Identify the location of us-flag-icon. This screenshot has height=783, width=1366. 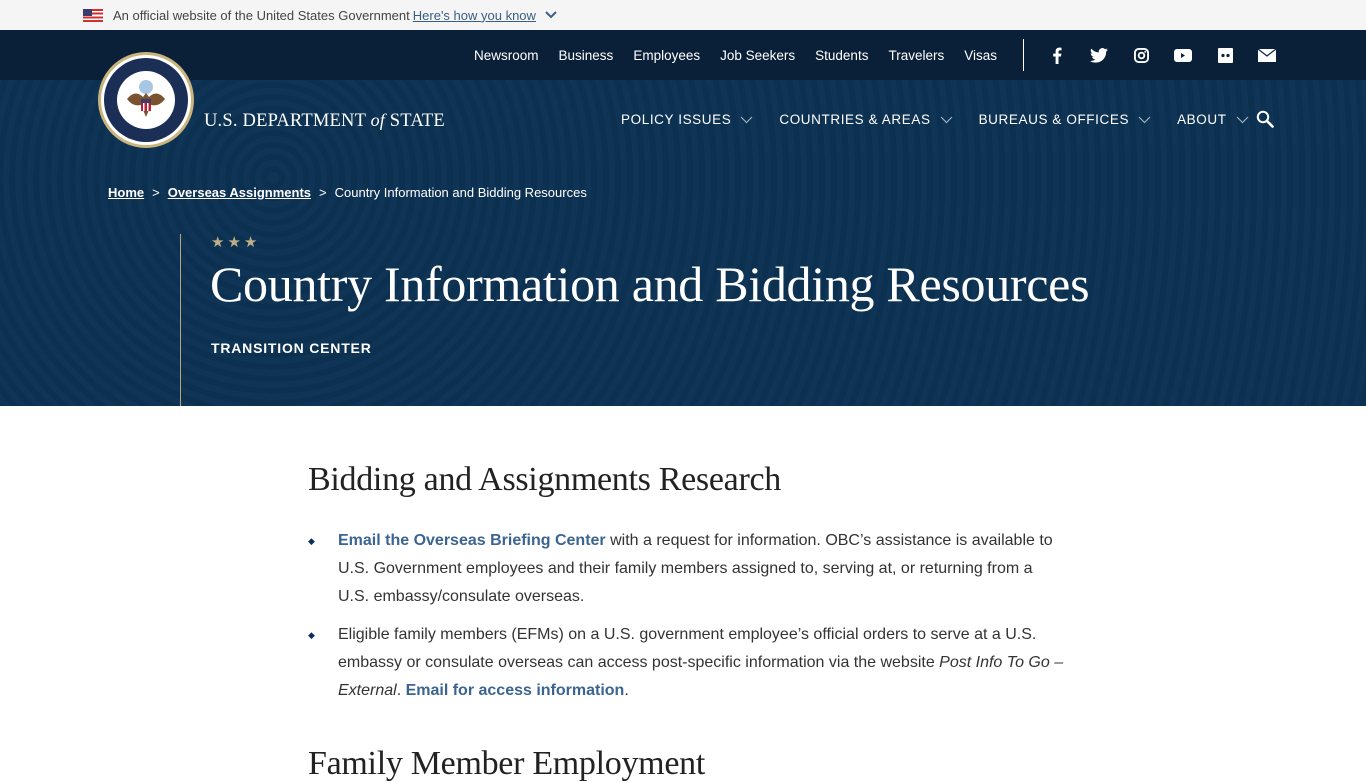
(93, 15).